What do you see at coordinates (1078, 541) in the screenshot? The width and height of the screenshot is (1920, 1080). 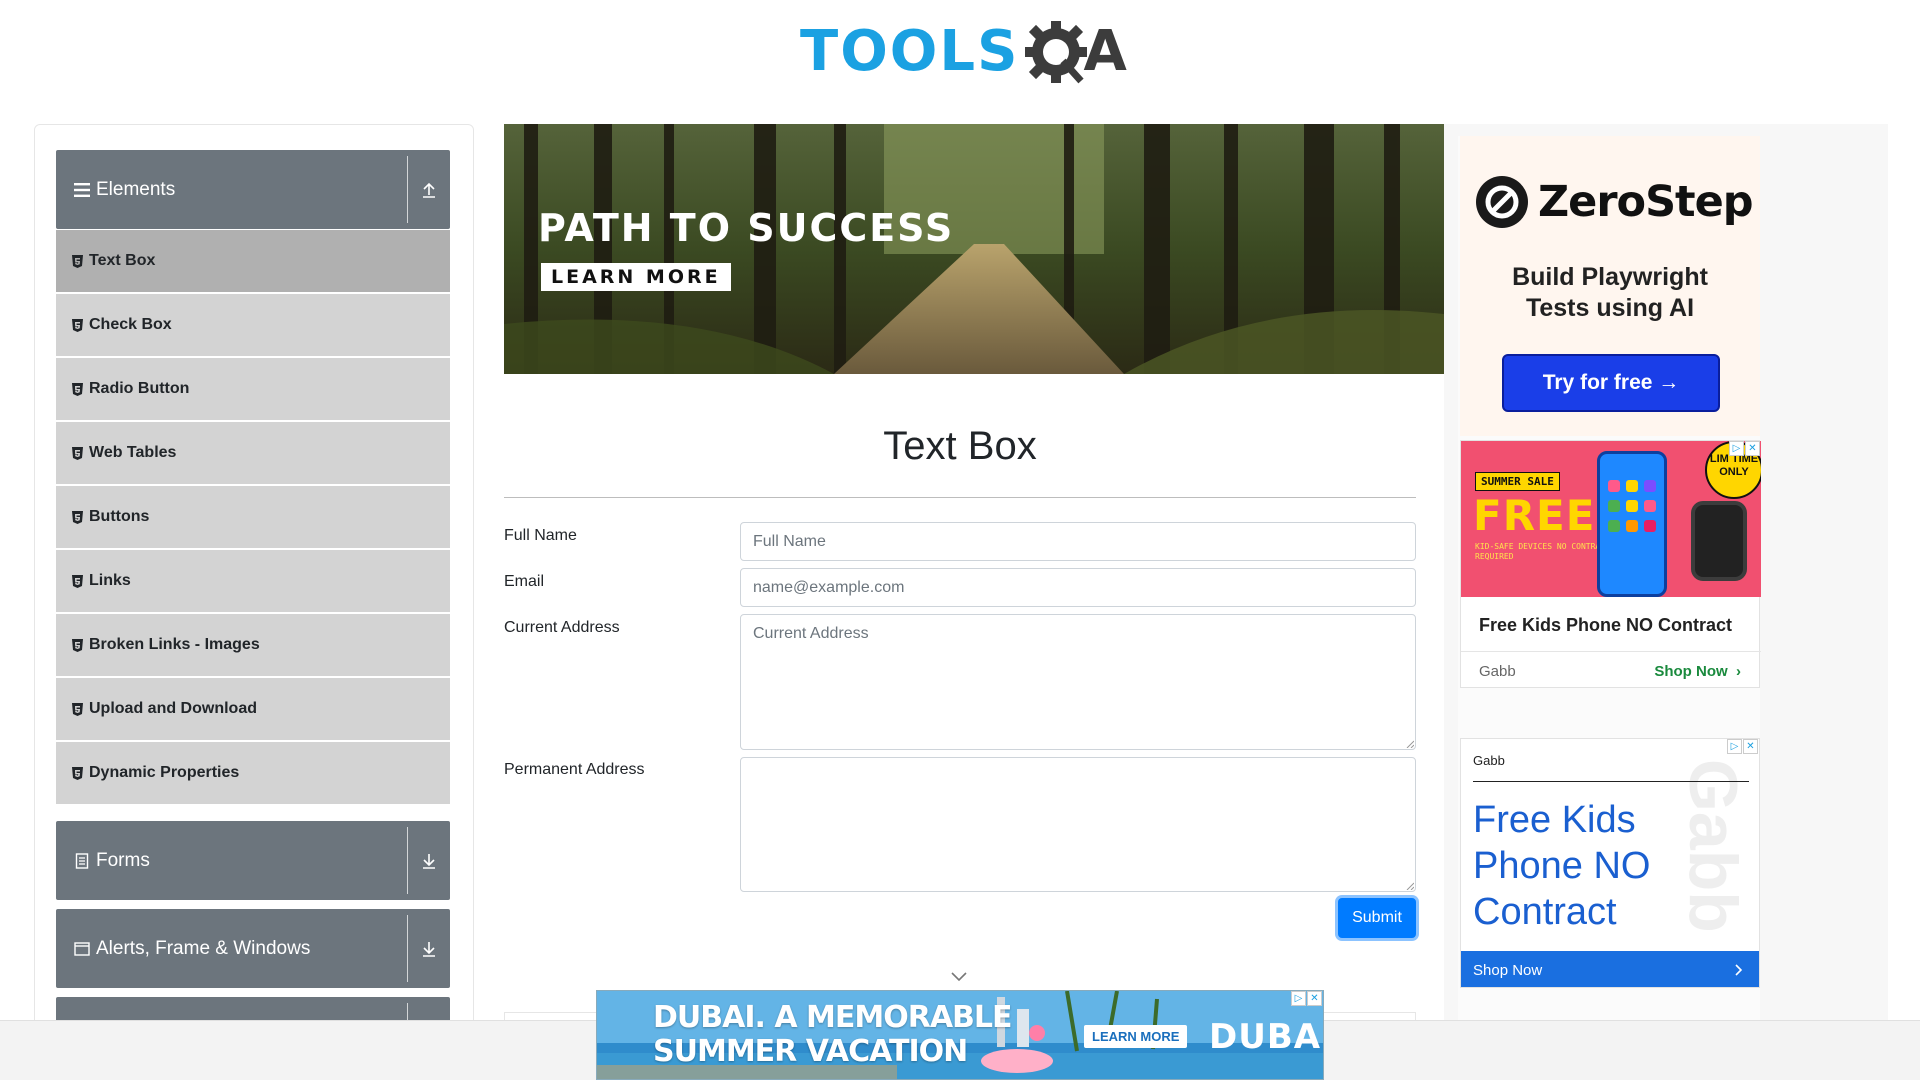 I see `full-name-input` at bounding box center [1078, 541].